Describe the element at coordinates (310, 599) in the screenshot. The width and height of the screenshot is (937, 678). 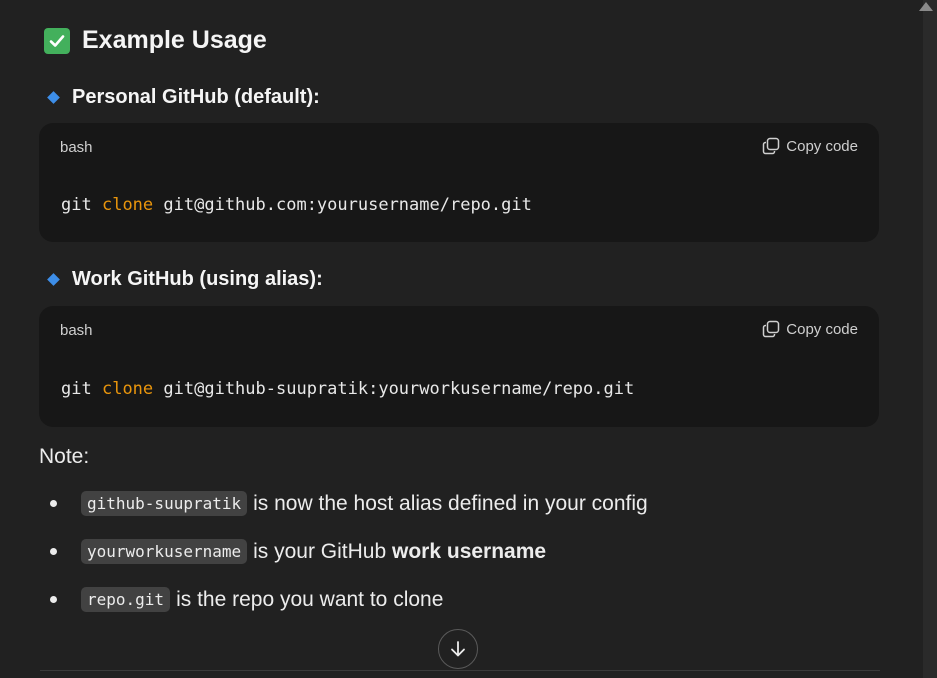
I see `list-item-text: is the repo you want to clone` at that location.